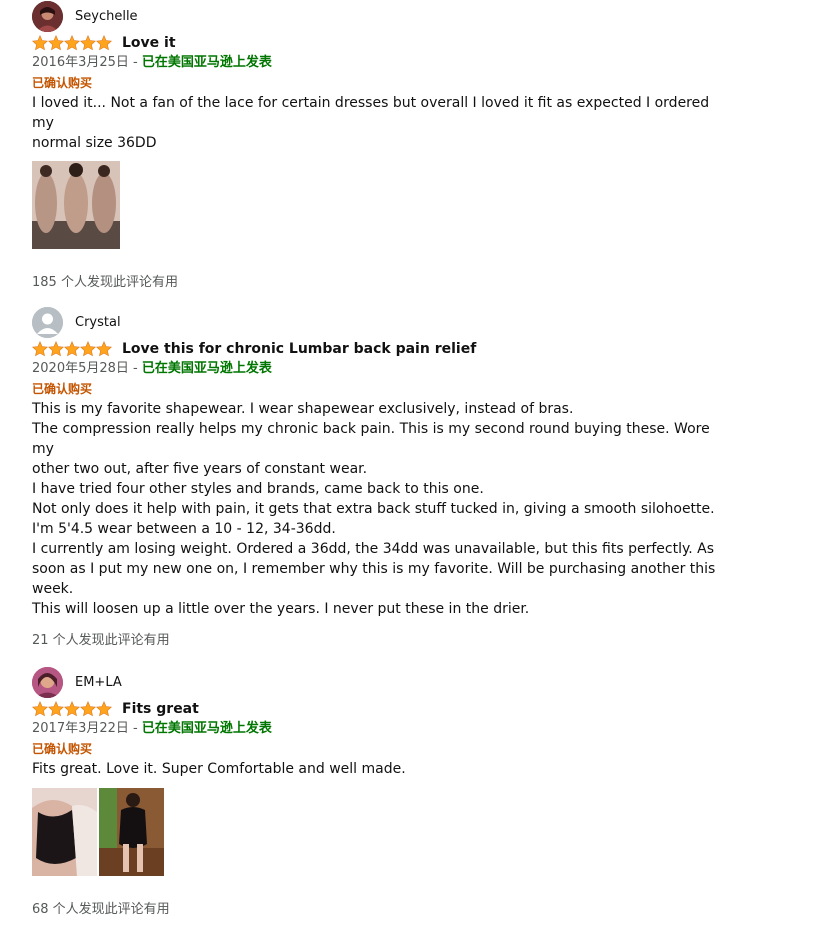 The height and width of the screenshot is (927, 827). Describe the element at coordinates (160, 709) in the screenshot. I see `review-title: Fits great` at that location.